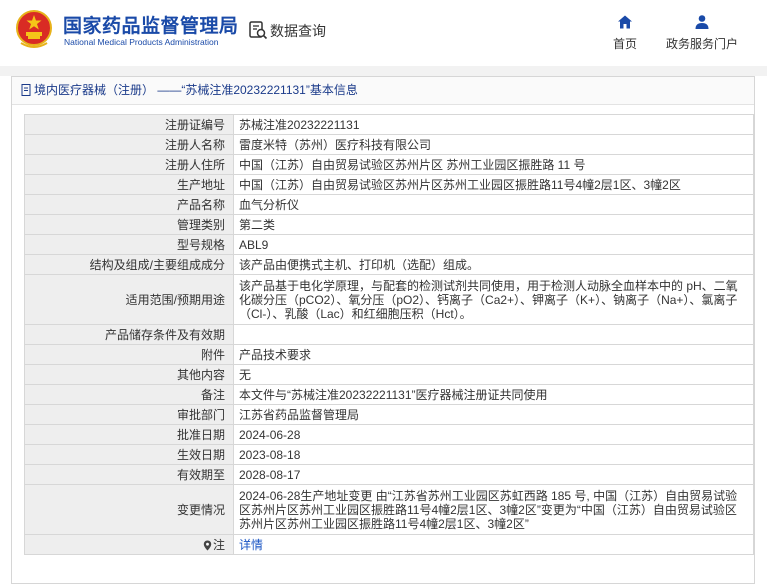 This screenshot has width=767, height=586. What do you see at coordinates (129, 334) in the screenshot?
I see `field-label: 产品储存条件及有效期` at bounding box center [129, 334].